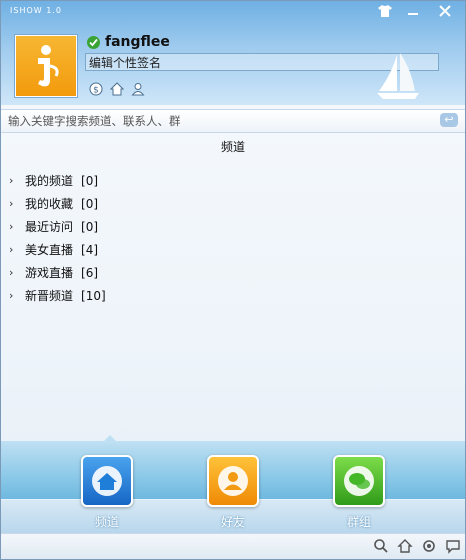 The width and height of the screenshot is (466, 560). I want to click on channel-group-beauty-live: › 美女直播 [4], so click(57, 249).